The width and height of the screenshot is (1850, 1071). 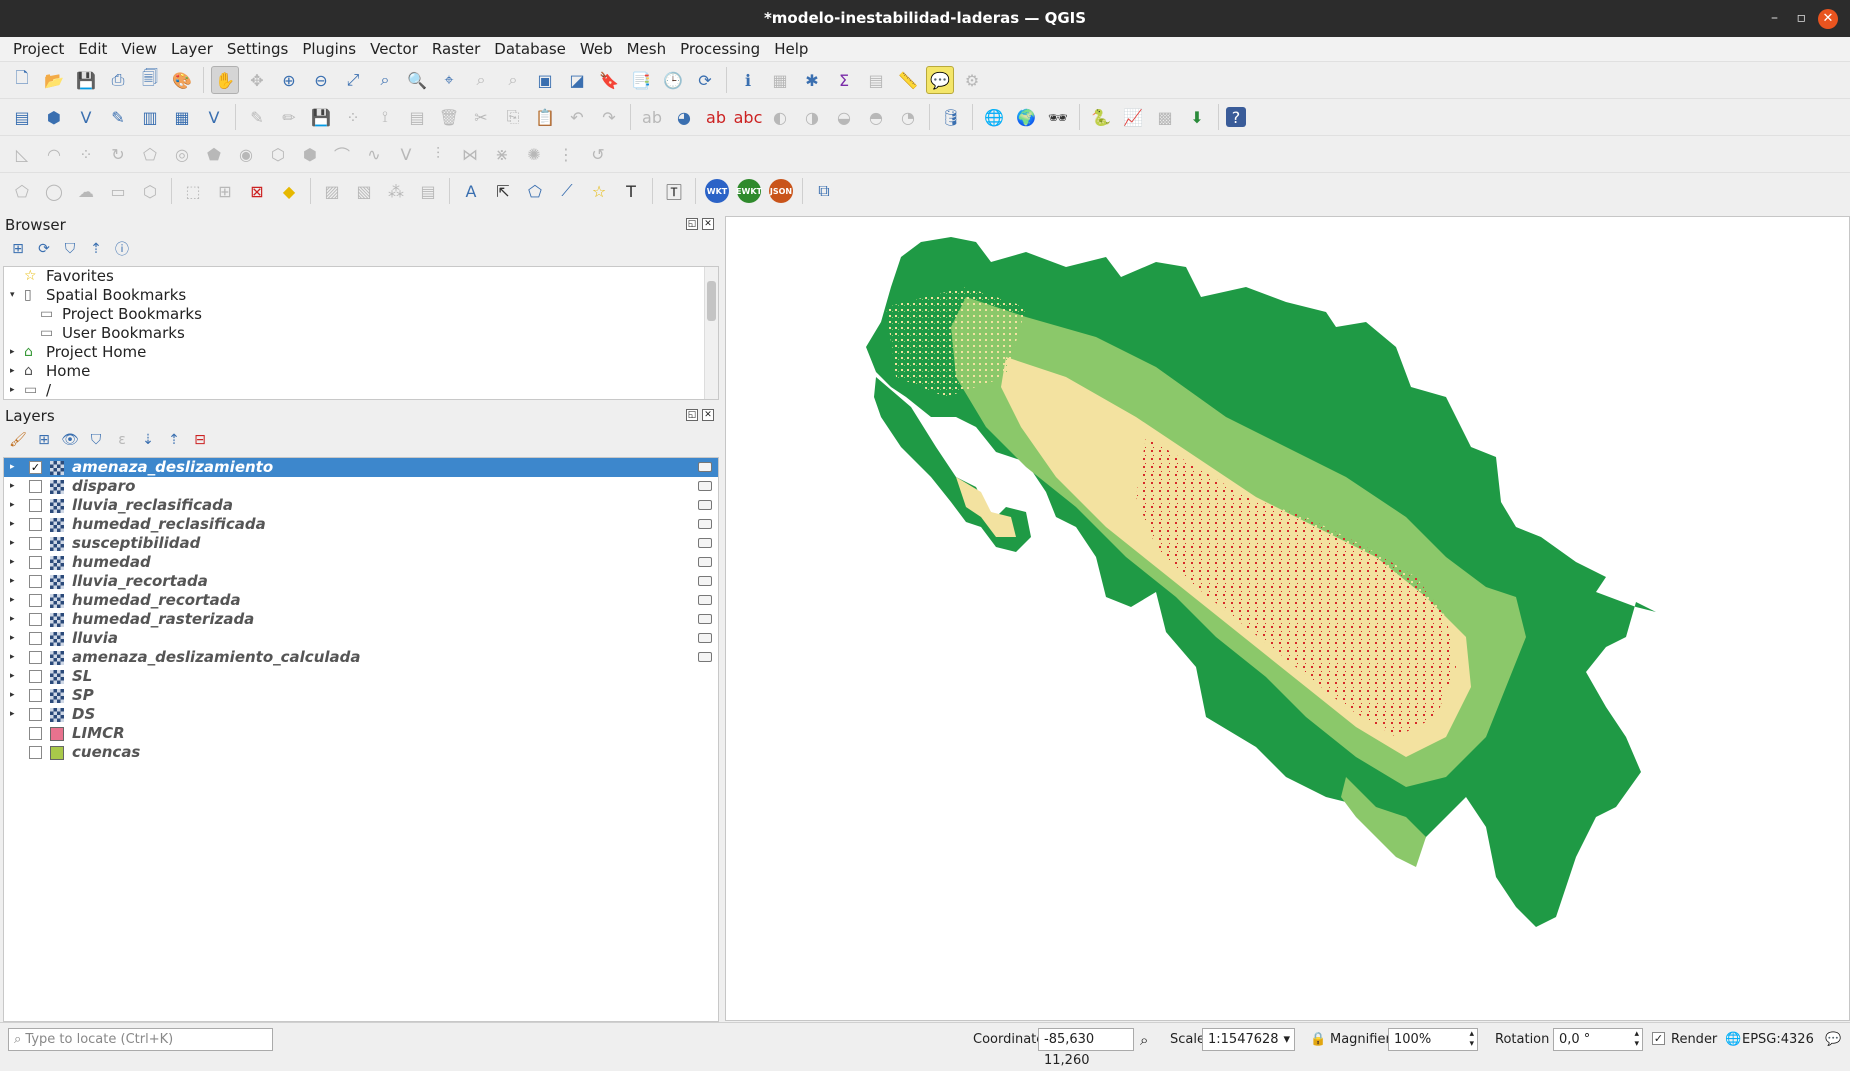 What do you see at coordinates (361, 467) in the screenshot?
I see `layer-item: ▸ ✓ amenaza_deslizamiento` at bounding box center [361, 467].